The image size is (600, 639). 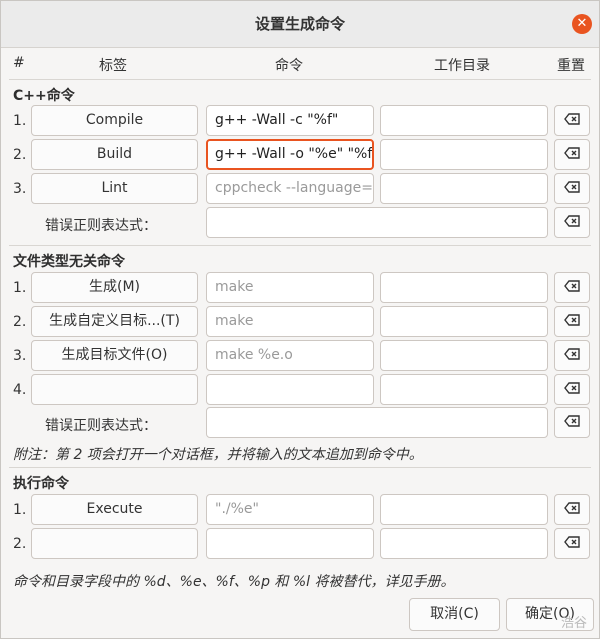 I want to click on header-command: 命令, so click(x=289, y=66).